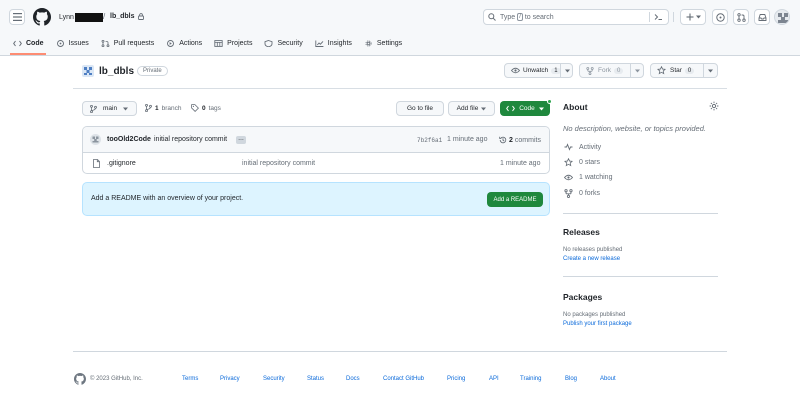 This screenshot has height=402, width=800. What do you see at coordinates (611, 70) in the screenshot?
I see `fork-button: Fork 0` at bounding box center [611, 70].